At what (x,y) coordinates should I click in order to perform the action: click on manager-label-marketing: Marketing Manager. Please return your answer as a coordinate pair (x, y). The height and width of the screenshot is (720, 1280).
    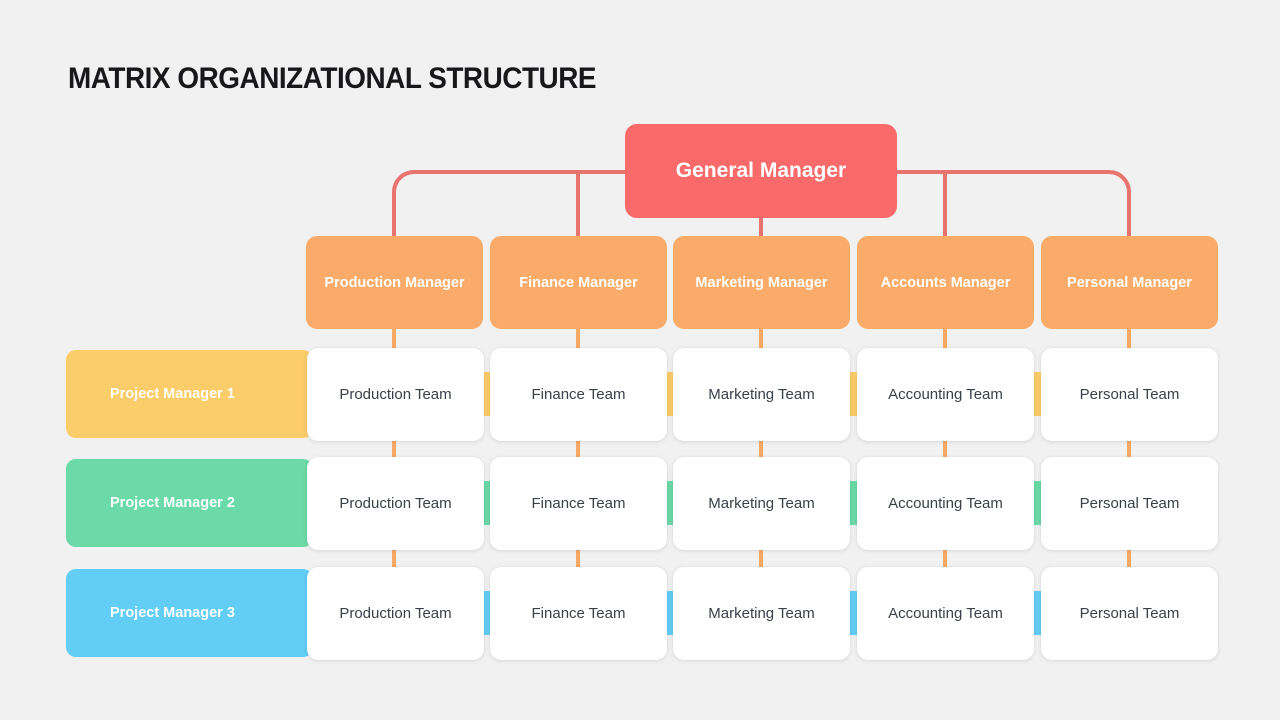
    Looking at the image, I should click on (761, 282).